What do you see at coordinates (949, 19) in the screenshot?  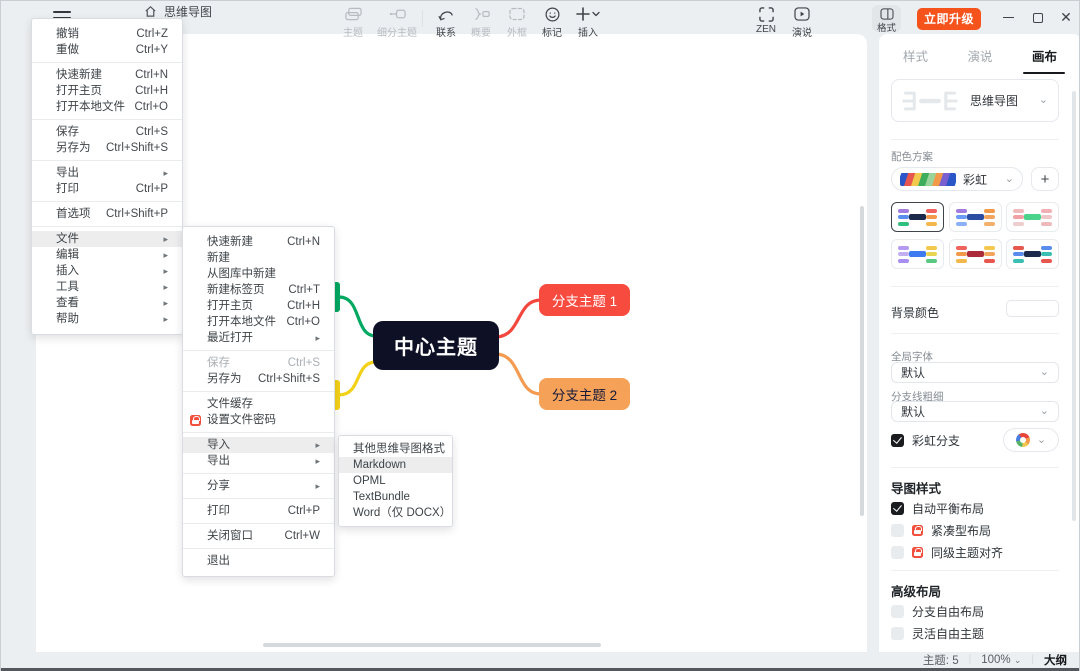 I see `upgrade-button: 立即升级` at bounding box center [949, 19].